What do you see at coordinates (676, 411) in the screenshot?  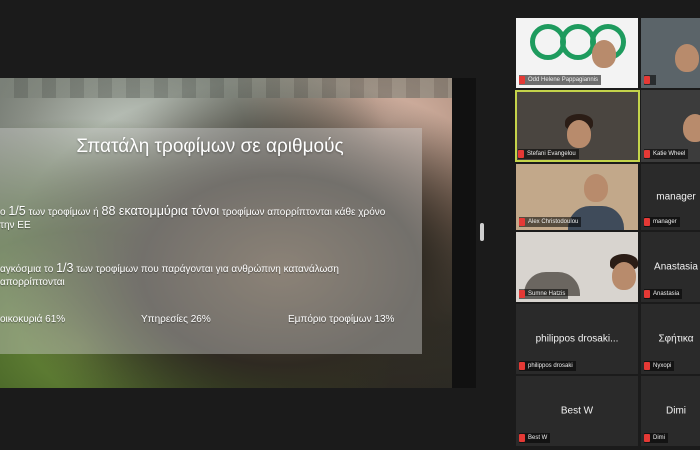 I see `participant-display-name: Dimi` at bounding box center [676, 411].